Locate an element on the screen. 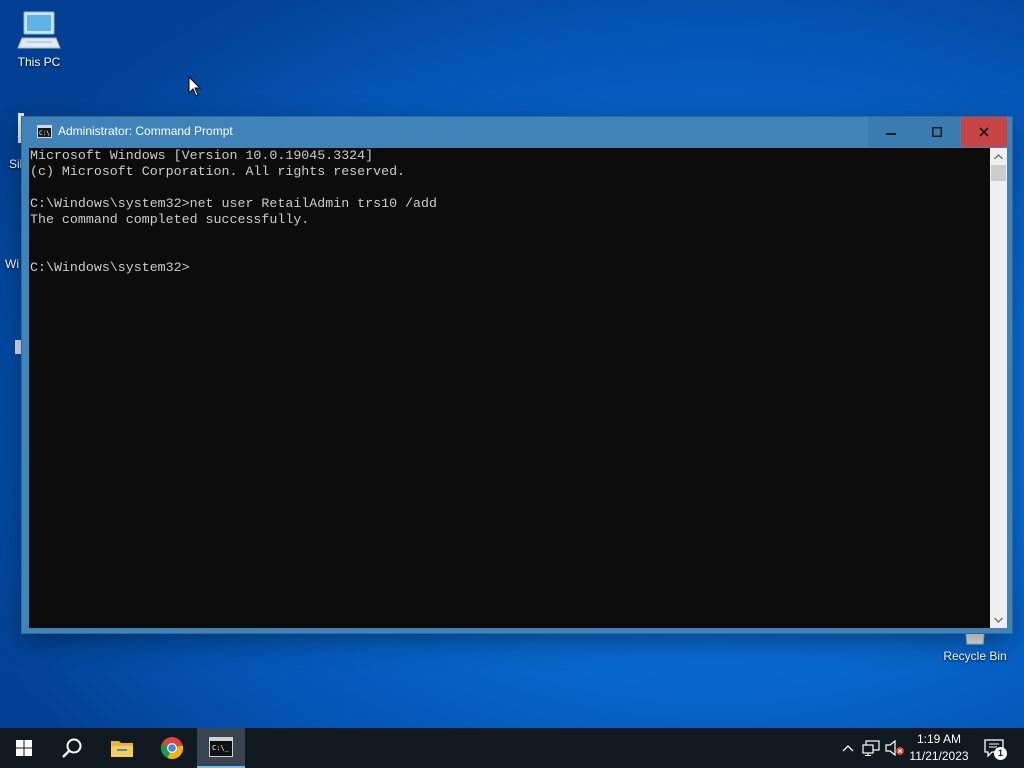 The height and width of the screenshot is (768, 1024). scroll-thumb is located at coordinates (998, 173).